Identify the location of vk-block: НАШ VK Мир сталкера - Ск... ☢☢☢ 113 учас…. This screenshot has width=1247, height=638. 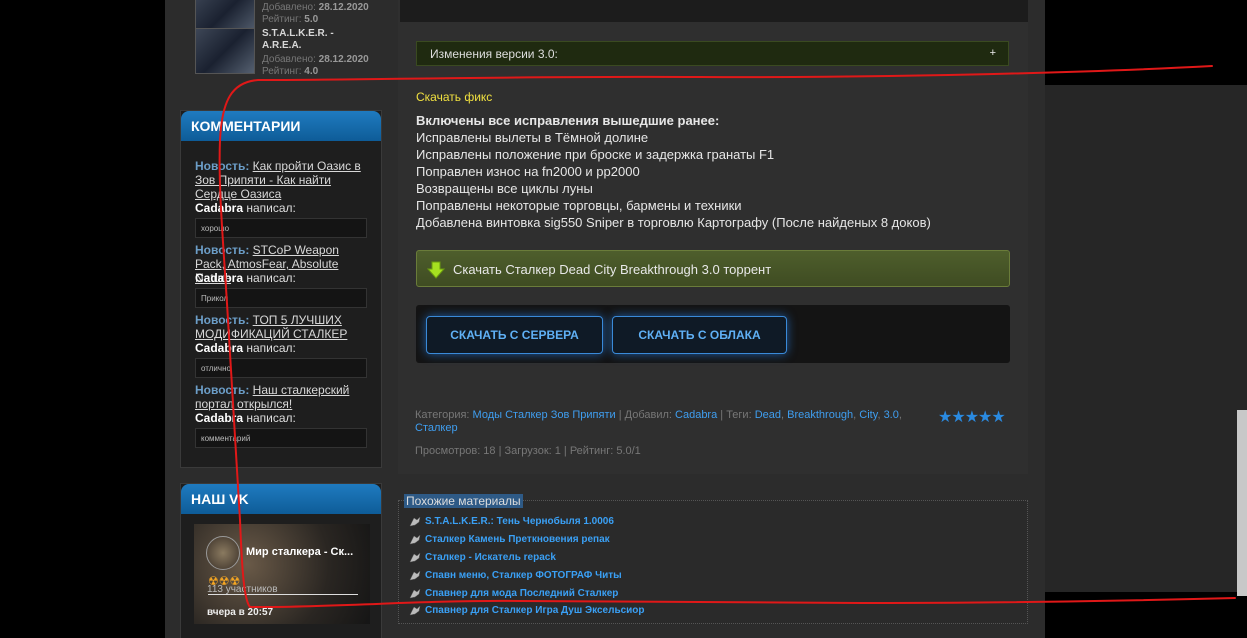
(281, 560).